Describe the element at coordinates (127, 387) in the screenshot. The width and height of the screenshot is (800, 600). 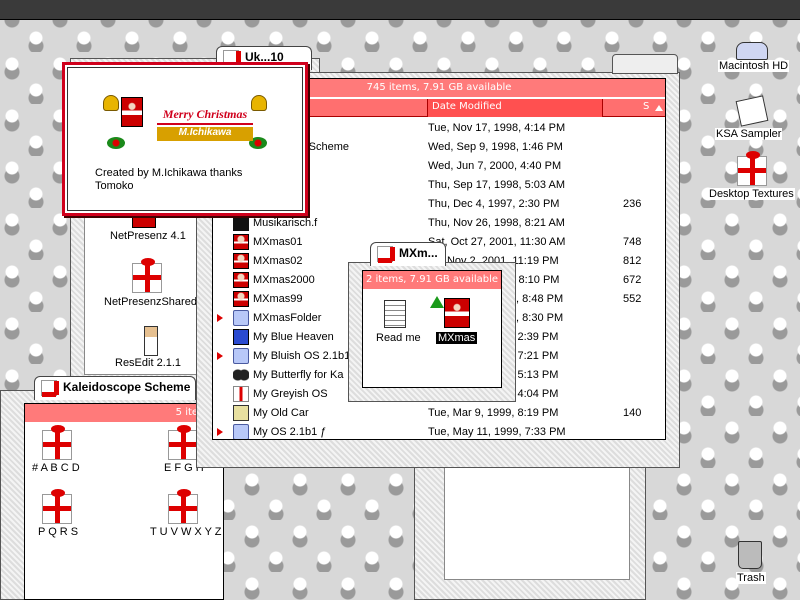
I see `kaleido-window-title: Kaleidoscope Scheme` at that location.